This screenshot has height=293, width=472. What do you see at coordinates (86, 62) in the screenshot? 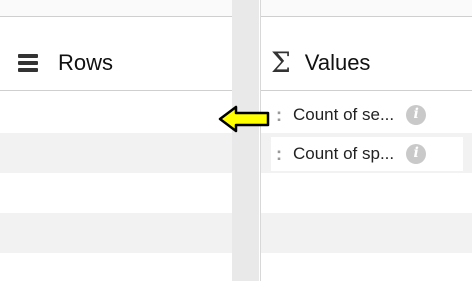
I see `rows-title: Rows` at bounding box center [86, 62].